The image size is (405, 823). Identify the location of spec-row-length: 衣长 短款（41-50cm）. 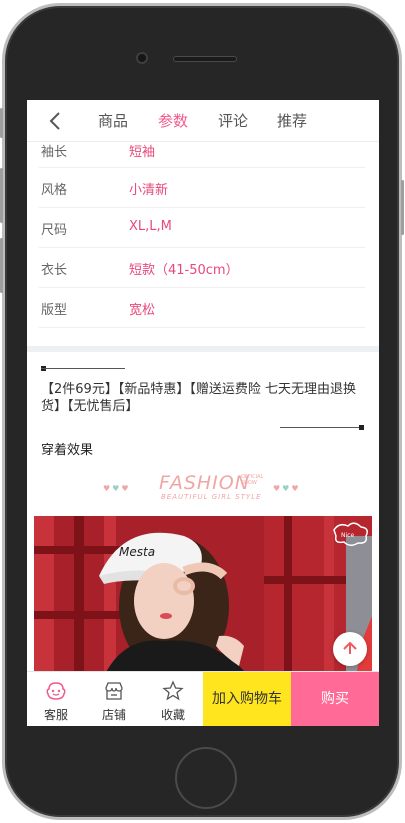
(202, 268).